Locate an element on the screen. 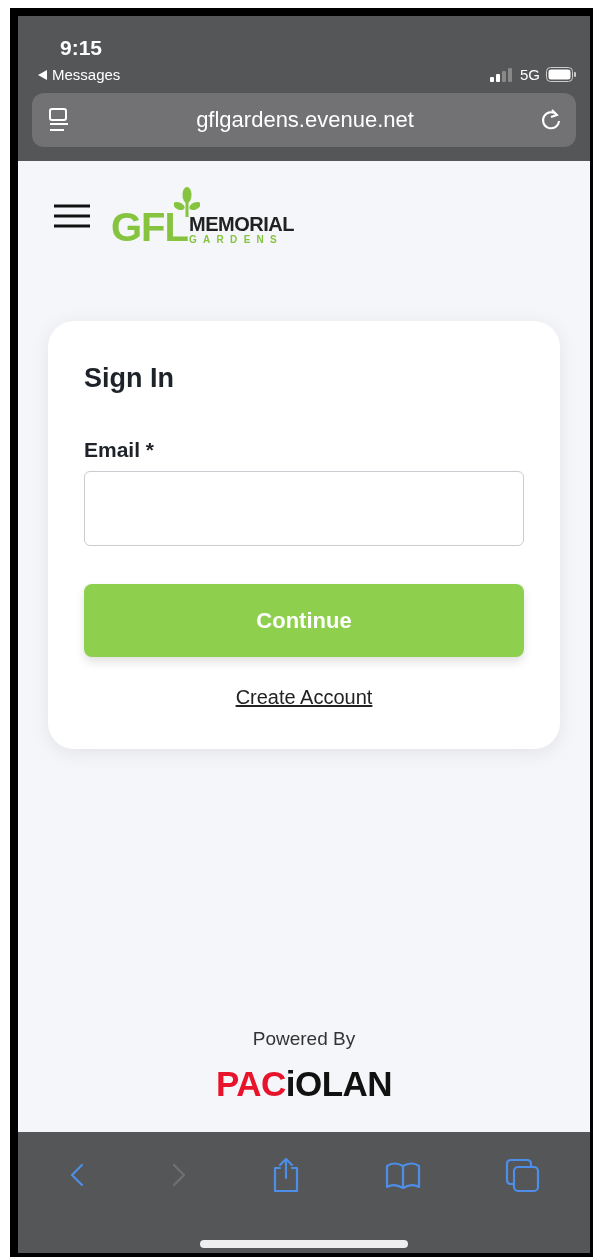 Image resolution: width=593 pixels, height=1257 pixels. signal-icon is located at coordinates (502, 74).